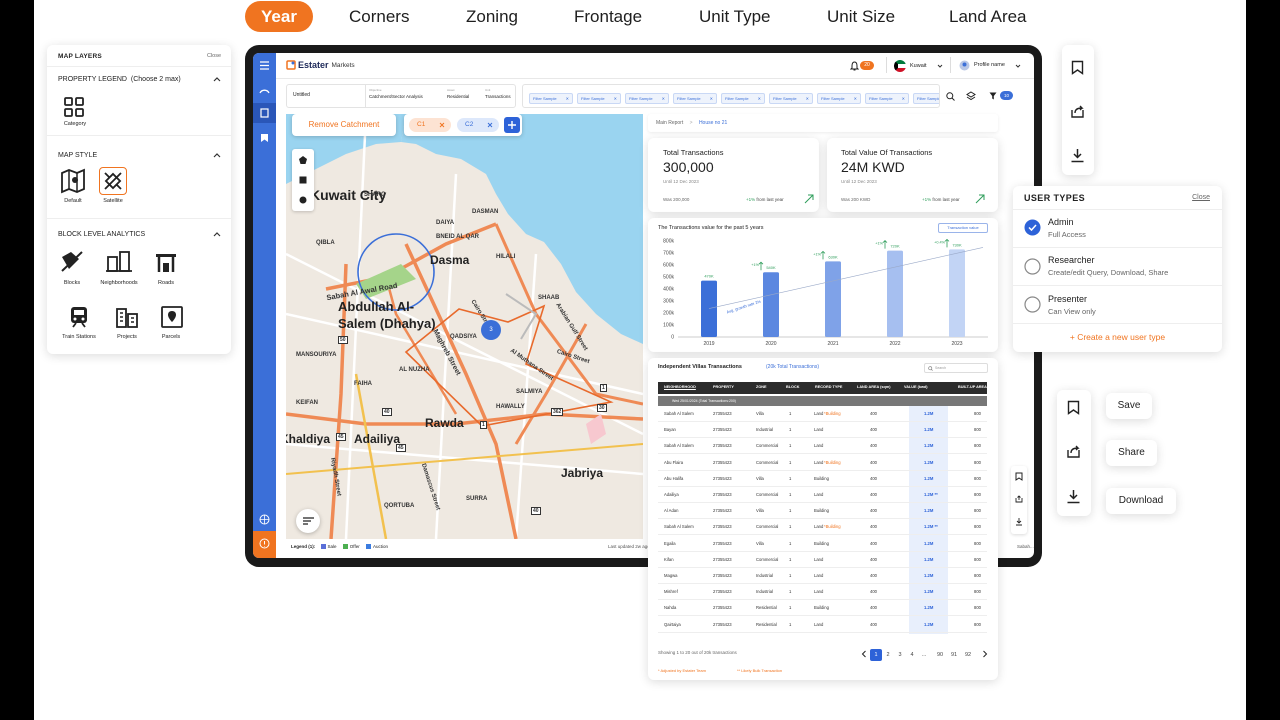 The height and width of the screenshot is (720, 1280). What do you see at coordinates (498, 96) in the screenshot?
I see `unit-value: Transactions` at bounding box center [498, 96].